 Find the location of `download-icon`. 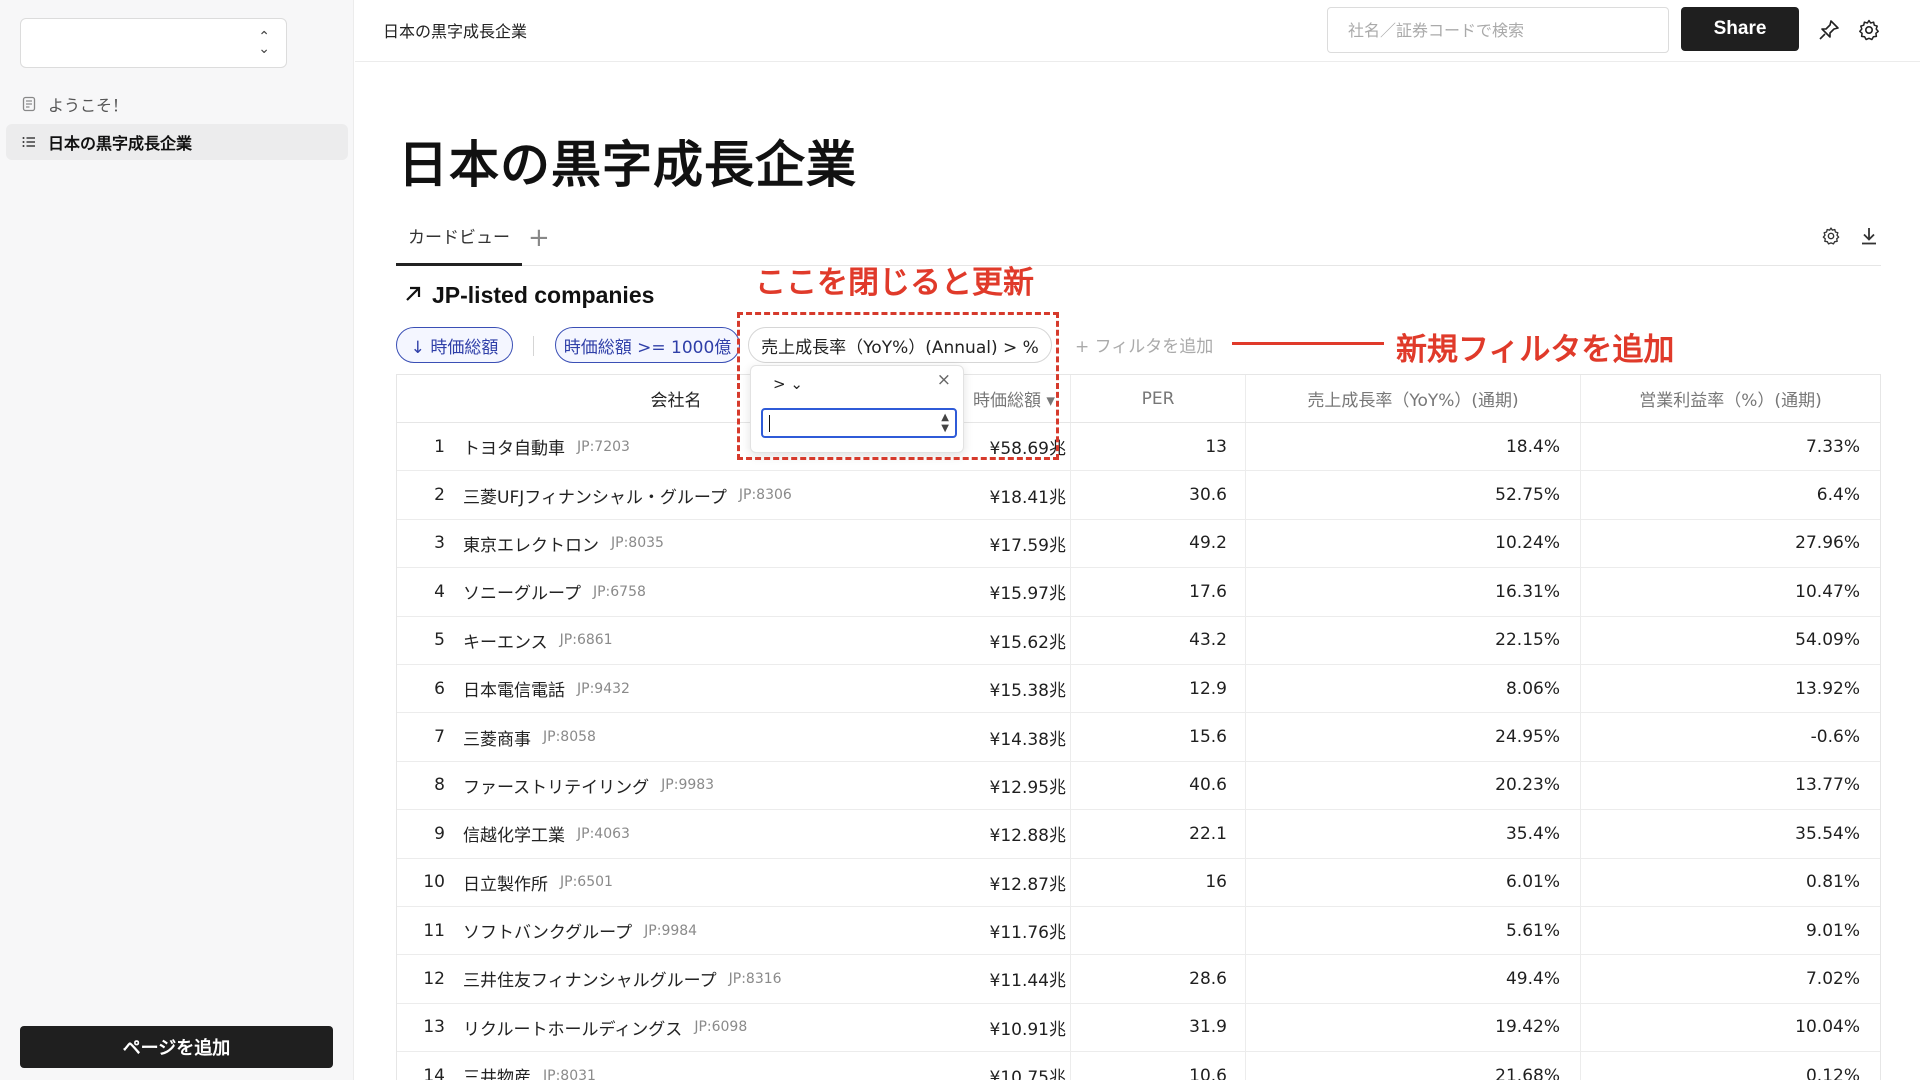

download-icon is located at coordinates (1869, 236).